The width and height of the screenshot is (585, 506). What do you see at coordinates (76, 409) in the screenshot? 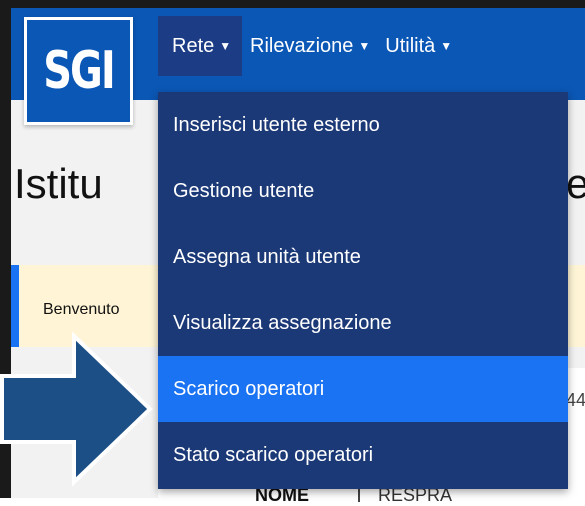
I see `pointer-arrow-icon` at bounding box center [76, 409].